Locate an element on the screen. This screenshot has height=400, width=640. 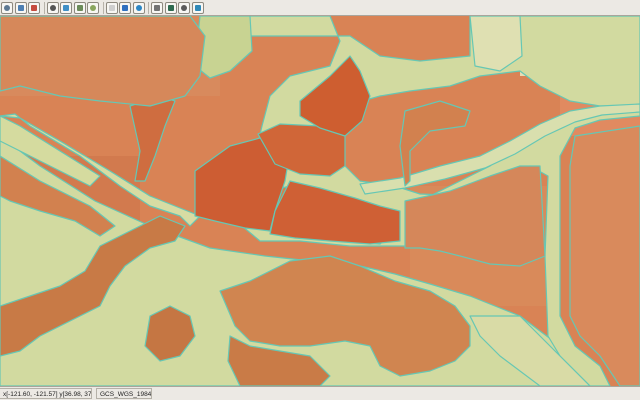
info-icon is located at coordinates (197, 7).